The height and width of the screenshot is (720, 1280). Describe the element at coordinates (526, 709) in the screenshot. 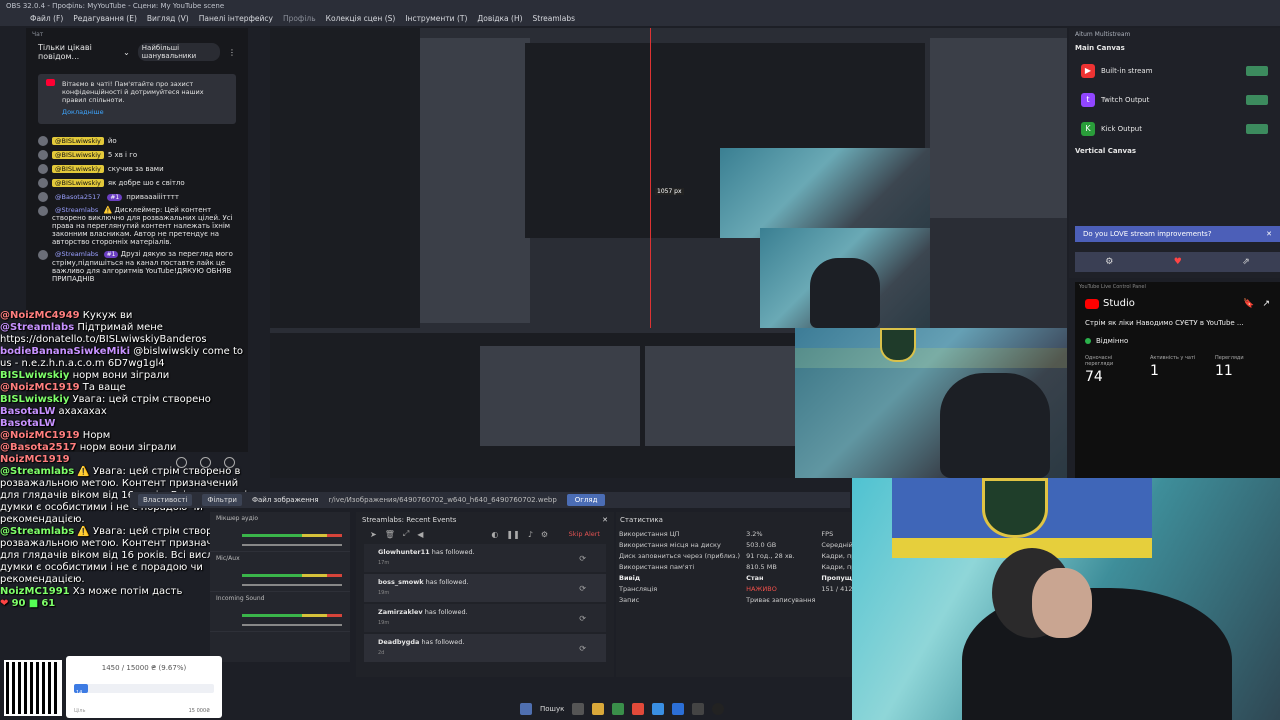

I see `windows-start-icon` at that location.